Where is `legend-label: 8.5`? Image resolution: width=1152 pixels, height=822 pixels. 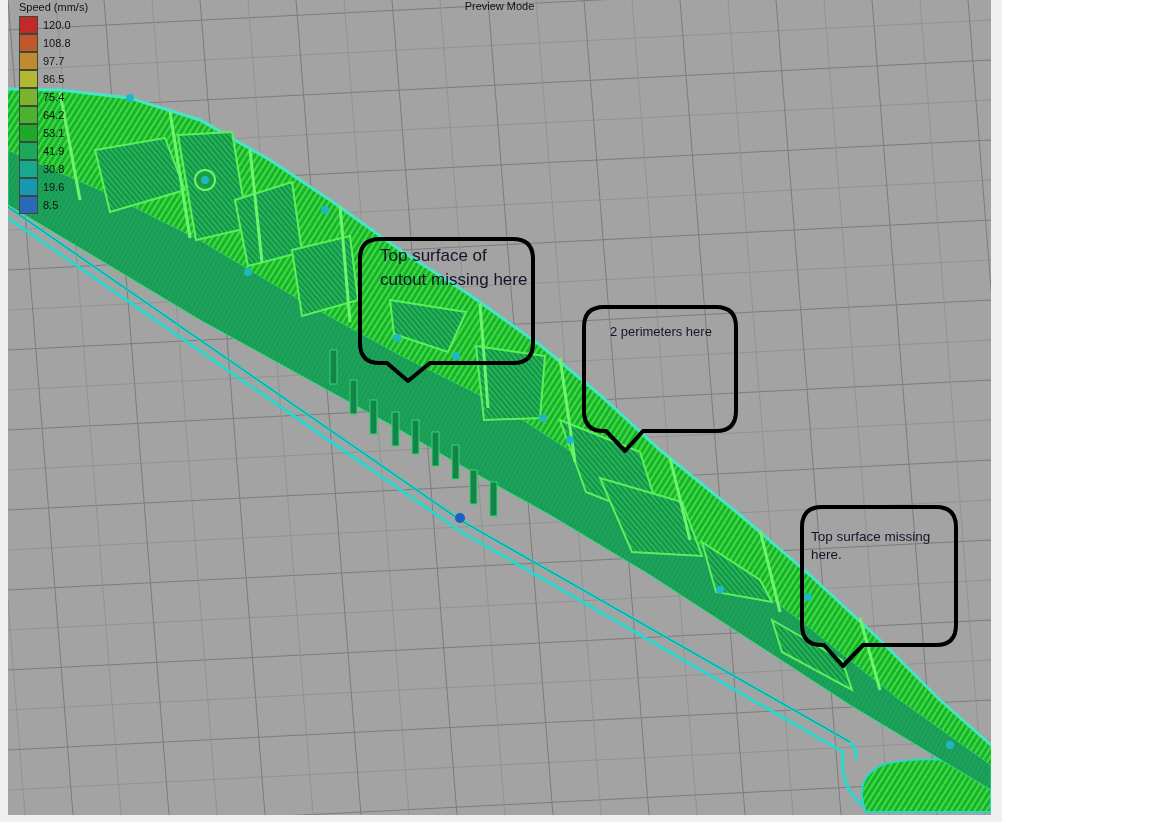 legend-label: 8.5 is located at coordinates (51, 205).